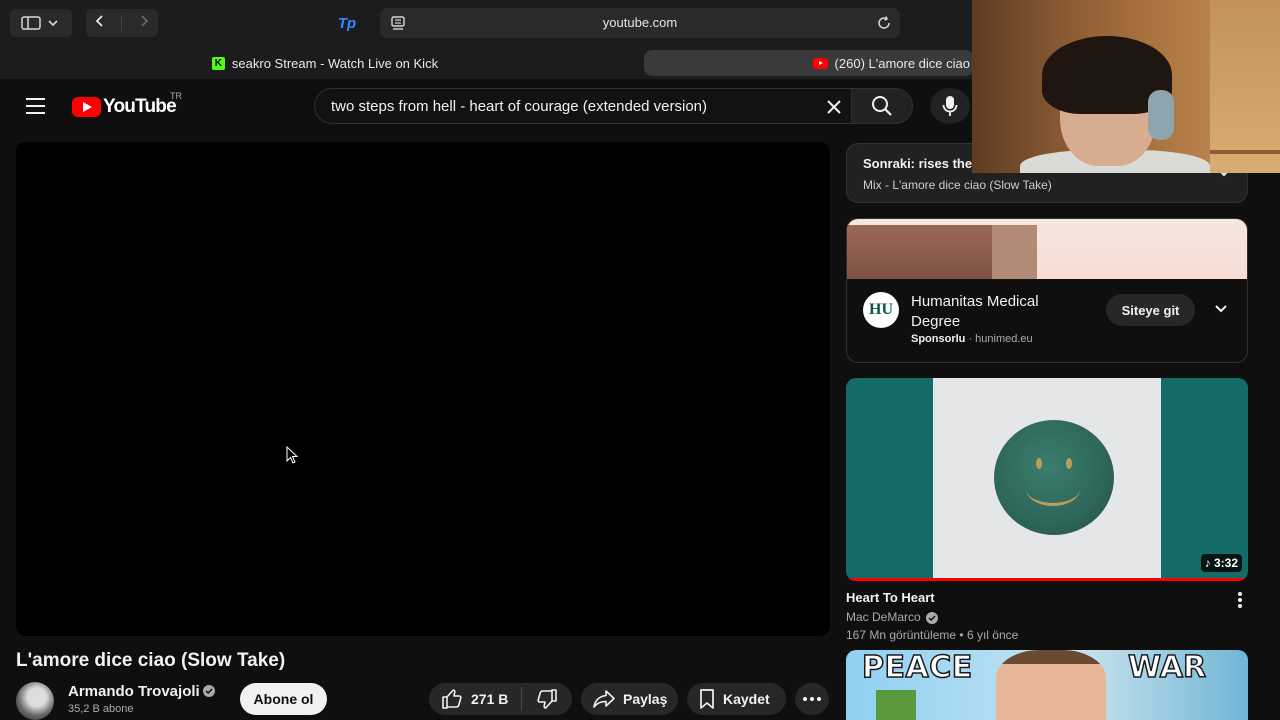 The height and width of the screenshot is (720, 1280). Describe the element at coordinates (283, 699) in the screenshot. I see `subscribe-button: Abone ol` at that location.